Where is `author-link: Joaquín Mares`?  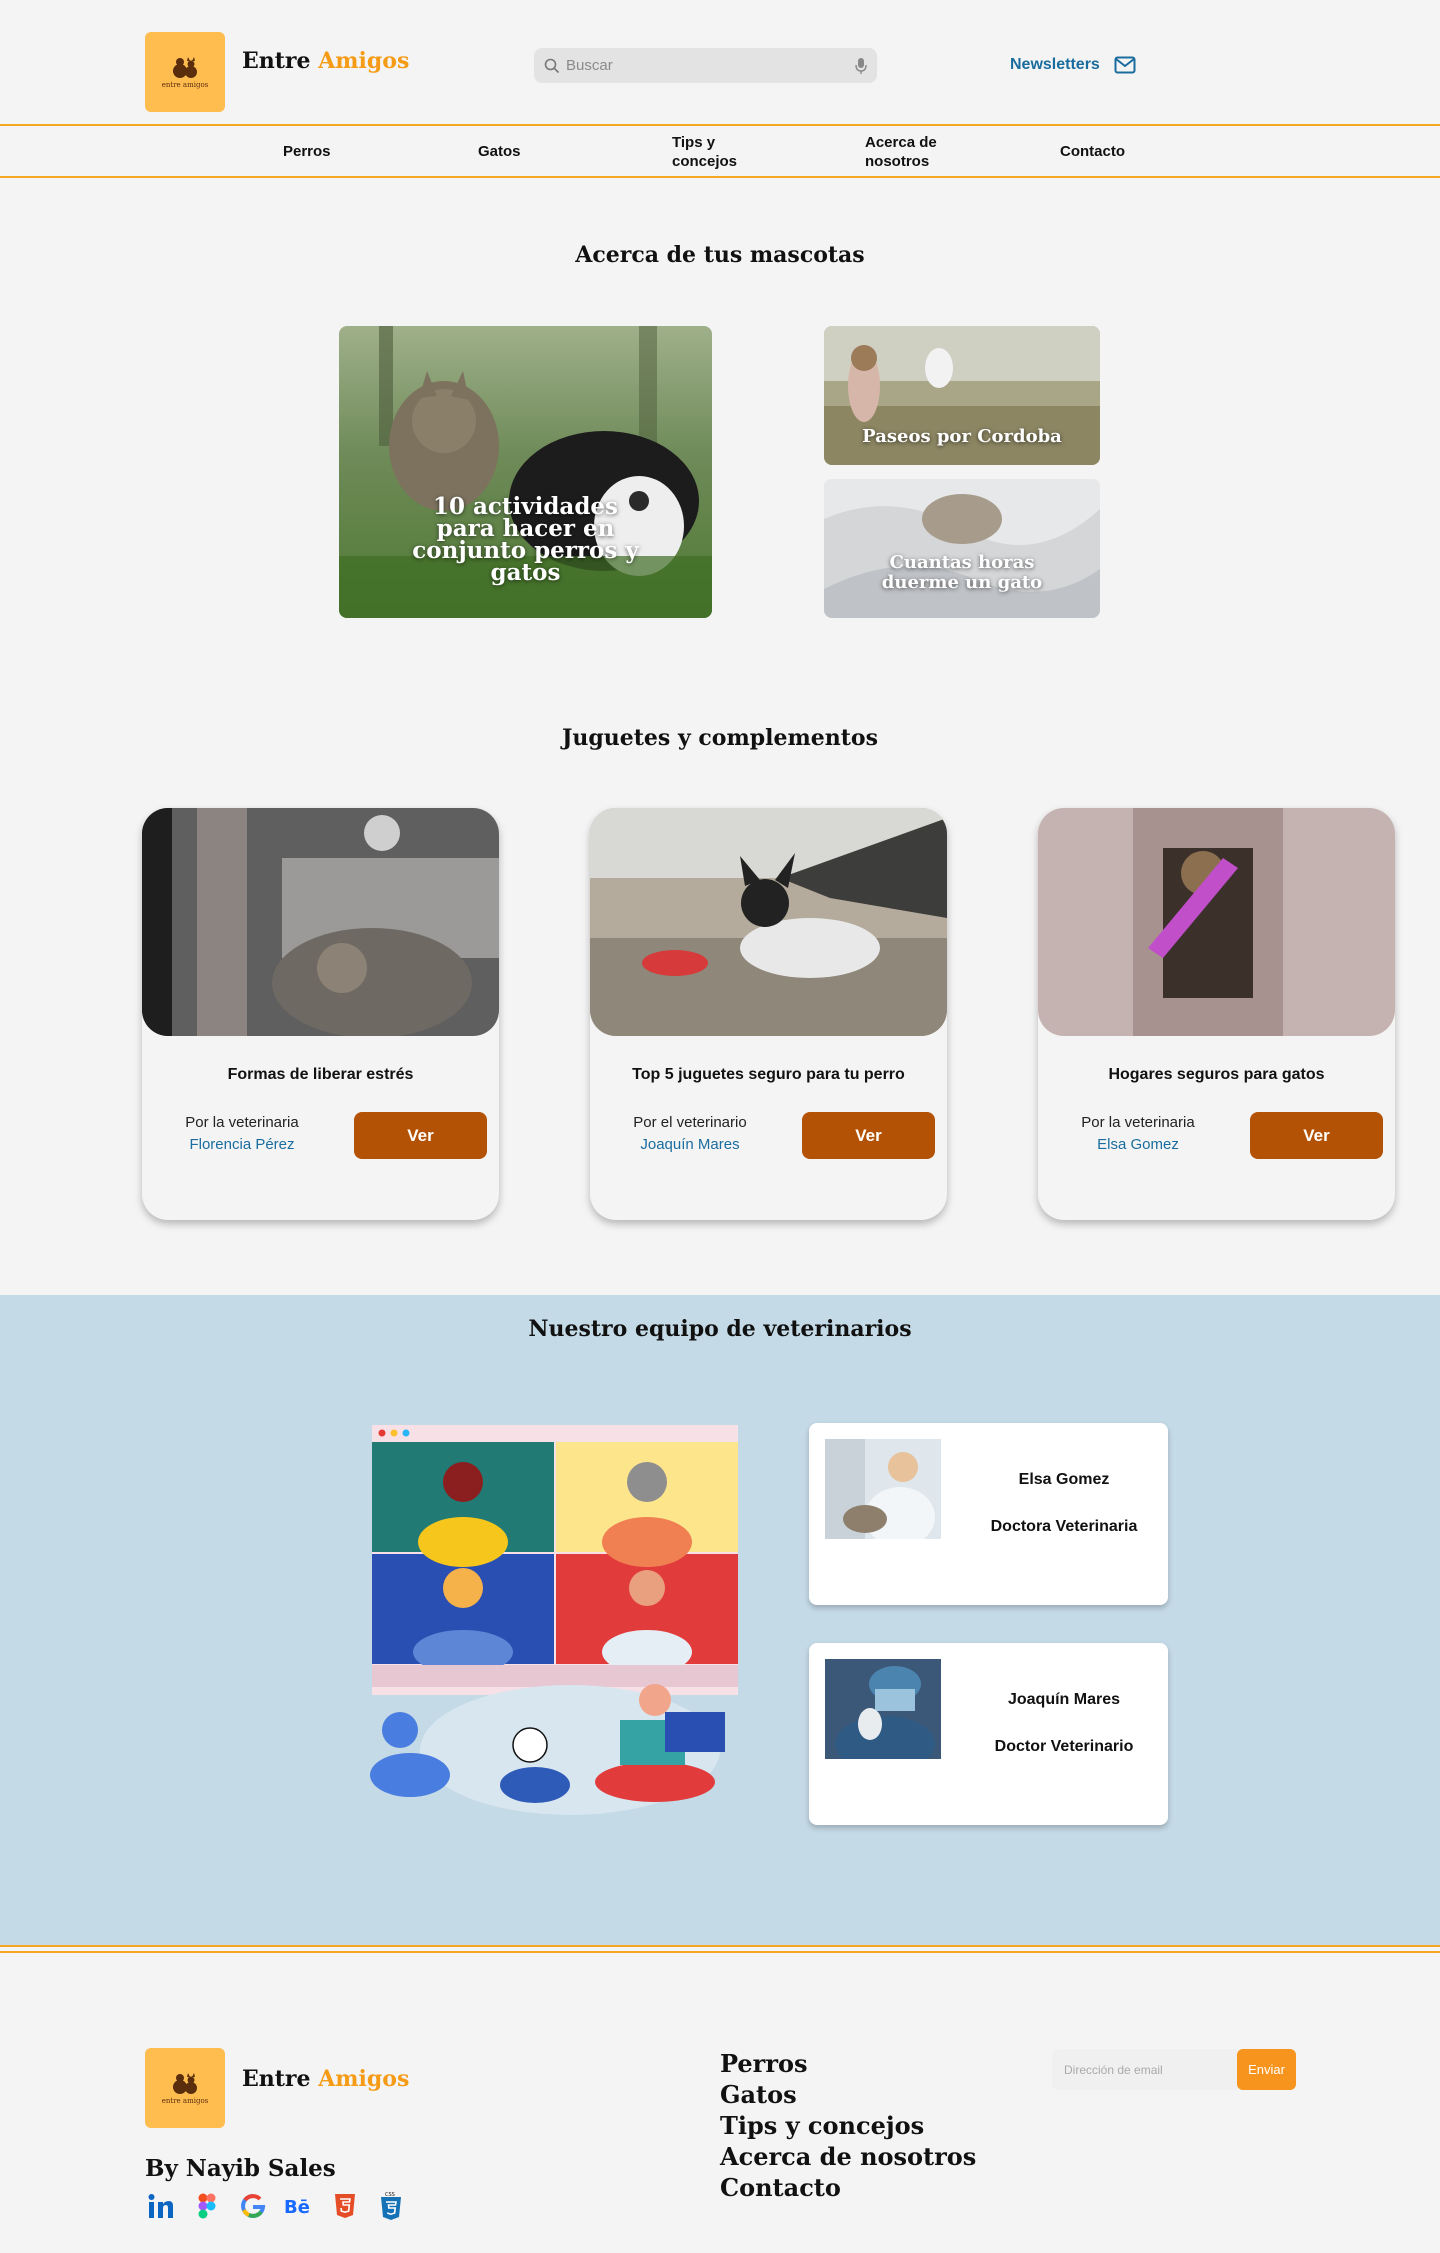 author-link: Joaquín Mares is located at coordinates (690, 1145).